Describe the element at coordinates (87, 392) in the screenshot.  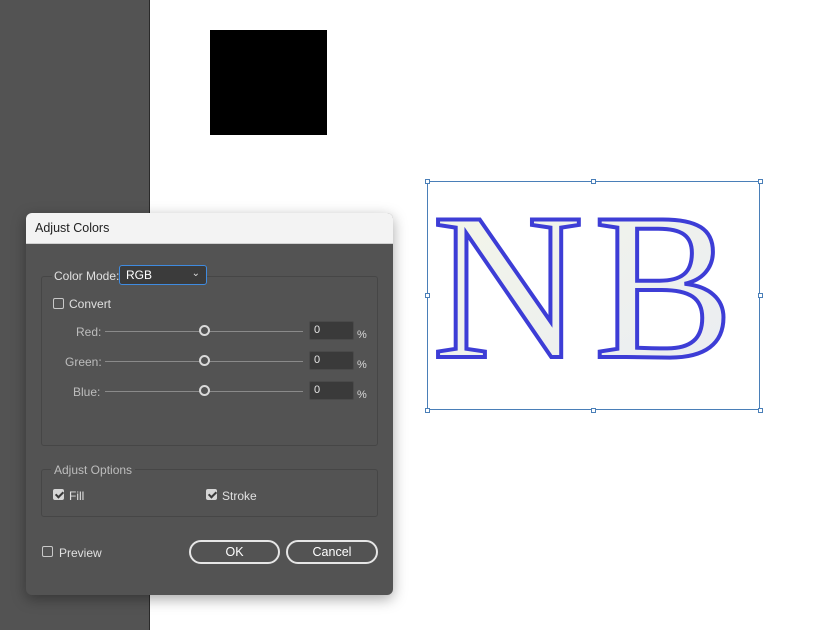
I see `blue-label: Blue:` at that location.